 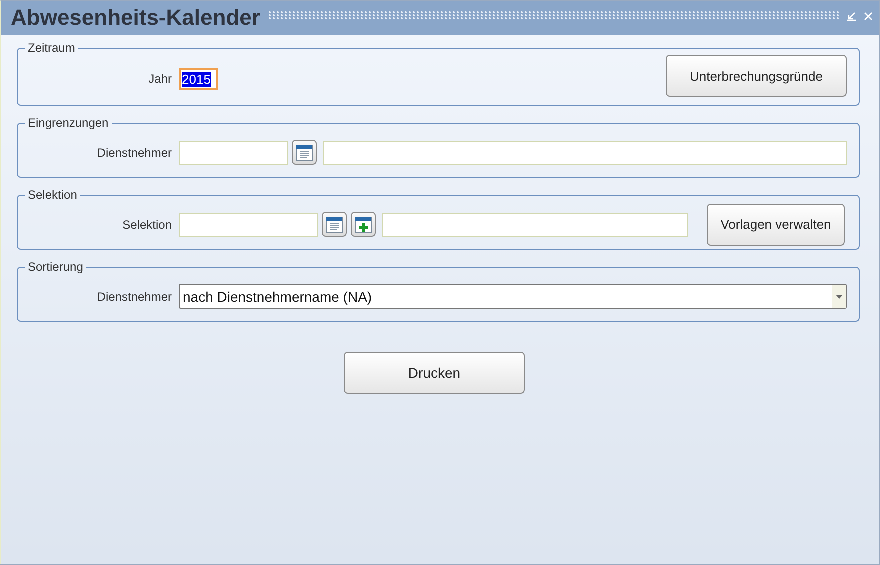 I want to click on caret-icon, so click(x=839, y=296).